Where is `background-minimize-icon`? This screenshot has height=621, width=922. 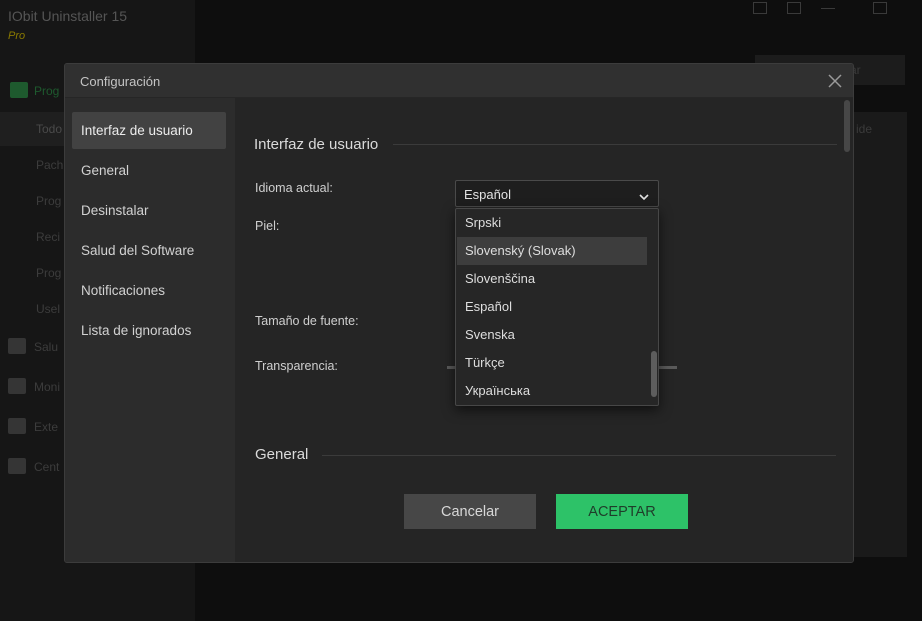 background-minimize-icon is located at coordinates (828, 9).